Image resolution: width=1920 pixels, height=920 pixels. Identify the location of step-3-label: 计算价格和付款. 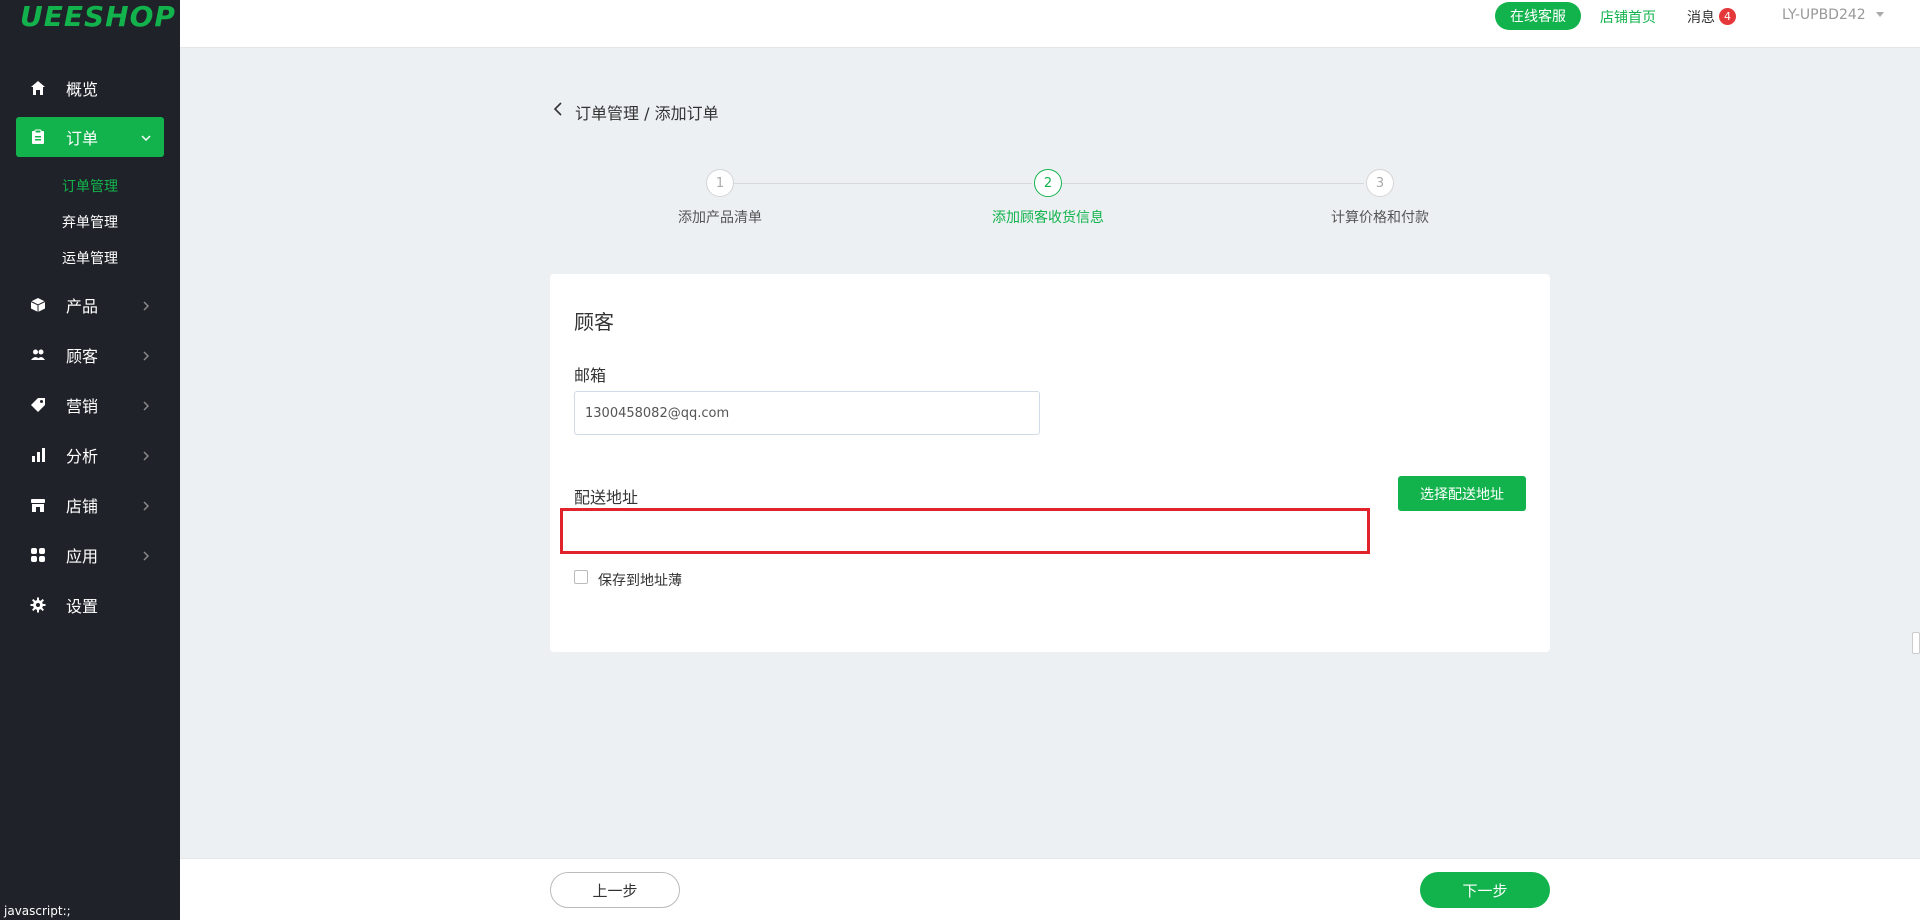
(1380, 218).